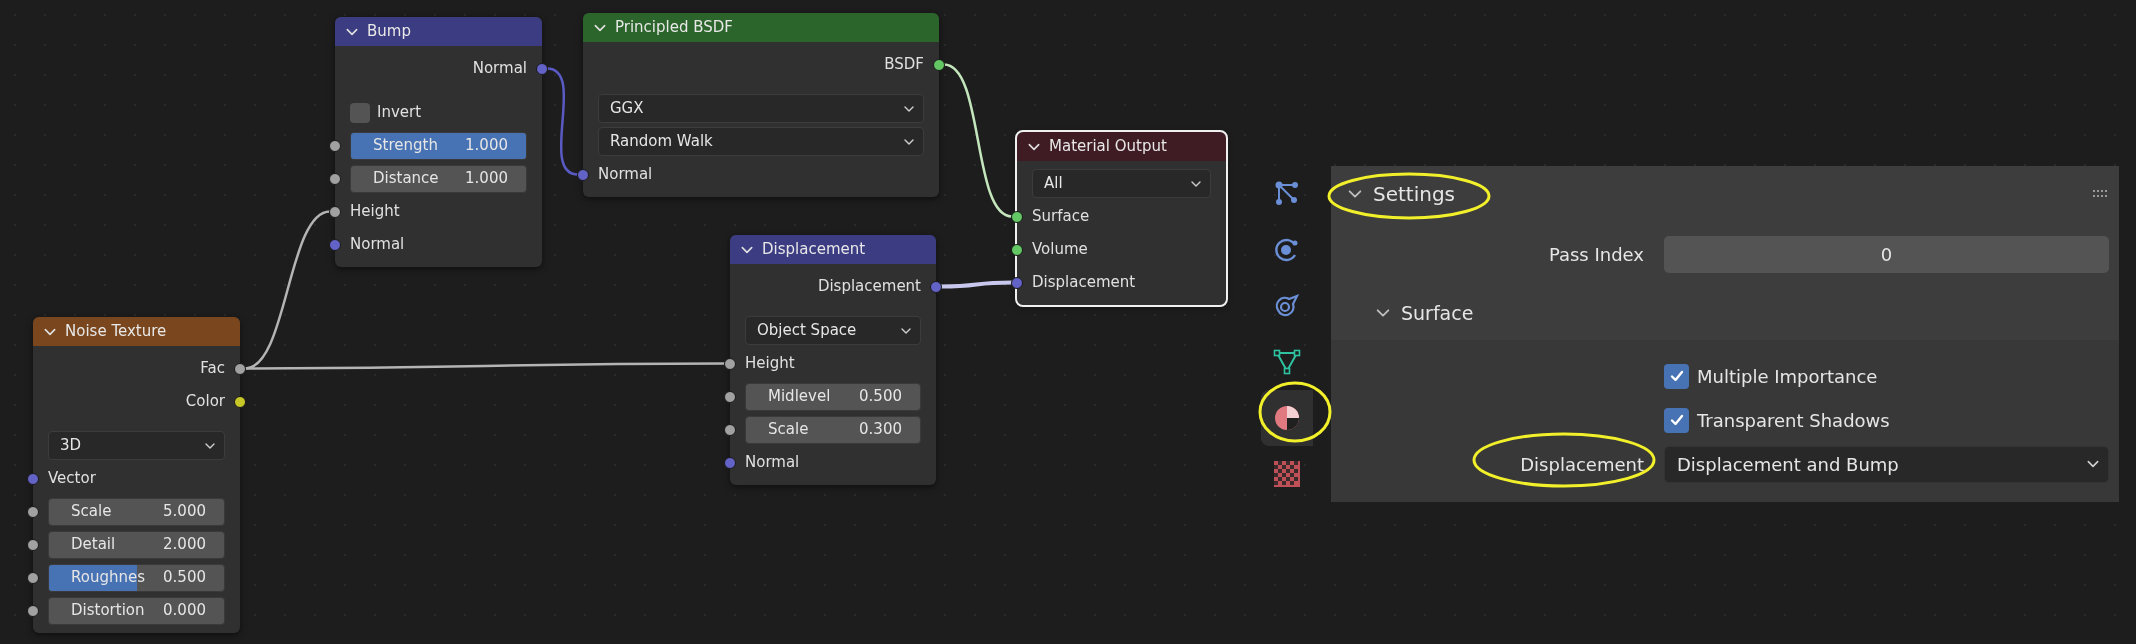  What do you see at coordinates (72, 479) in the screenshot?
I see `socket-label: Vector` at bounding box center [72, 479].